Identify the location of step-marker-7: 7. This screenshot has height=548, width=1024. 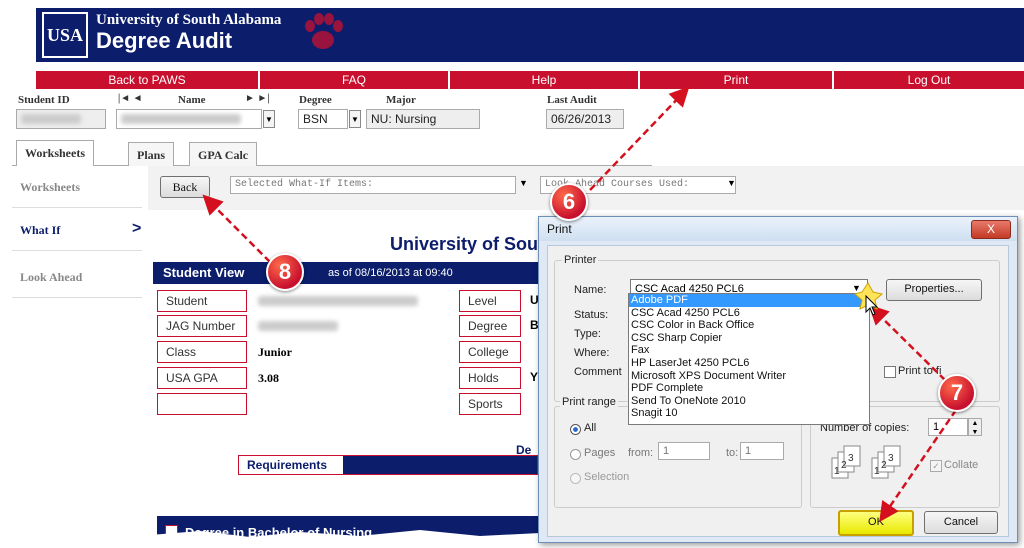
(957, 393).